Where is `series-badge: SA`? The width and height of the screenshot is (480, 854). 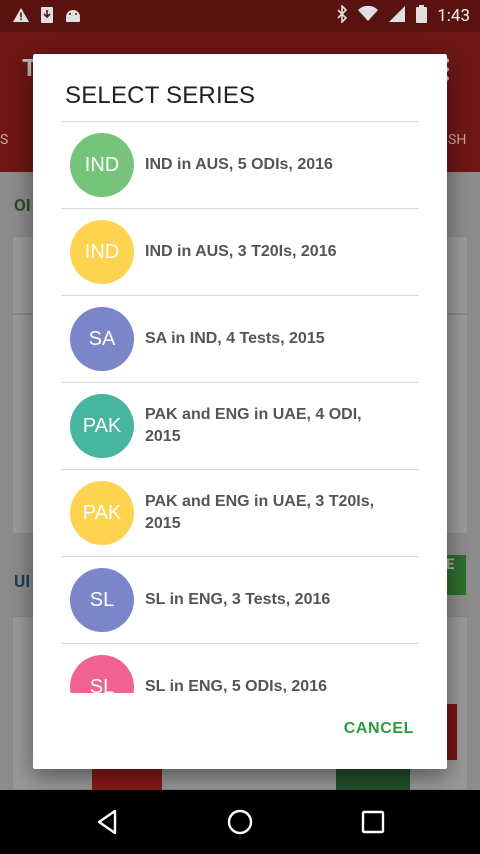
series-badge: SA is located at coordinates (102, 339).